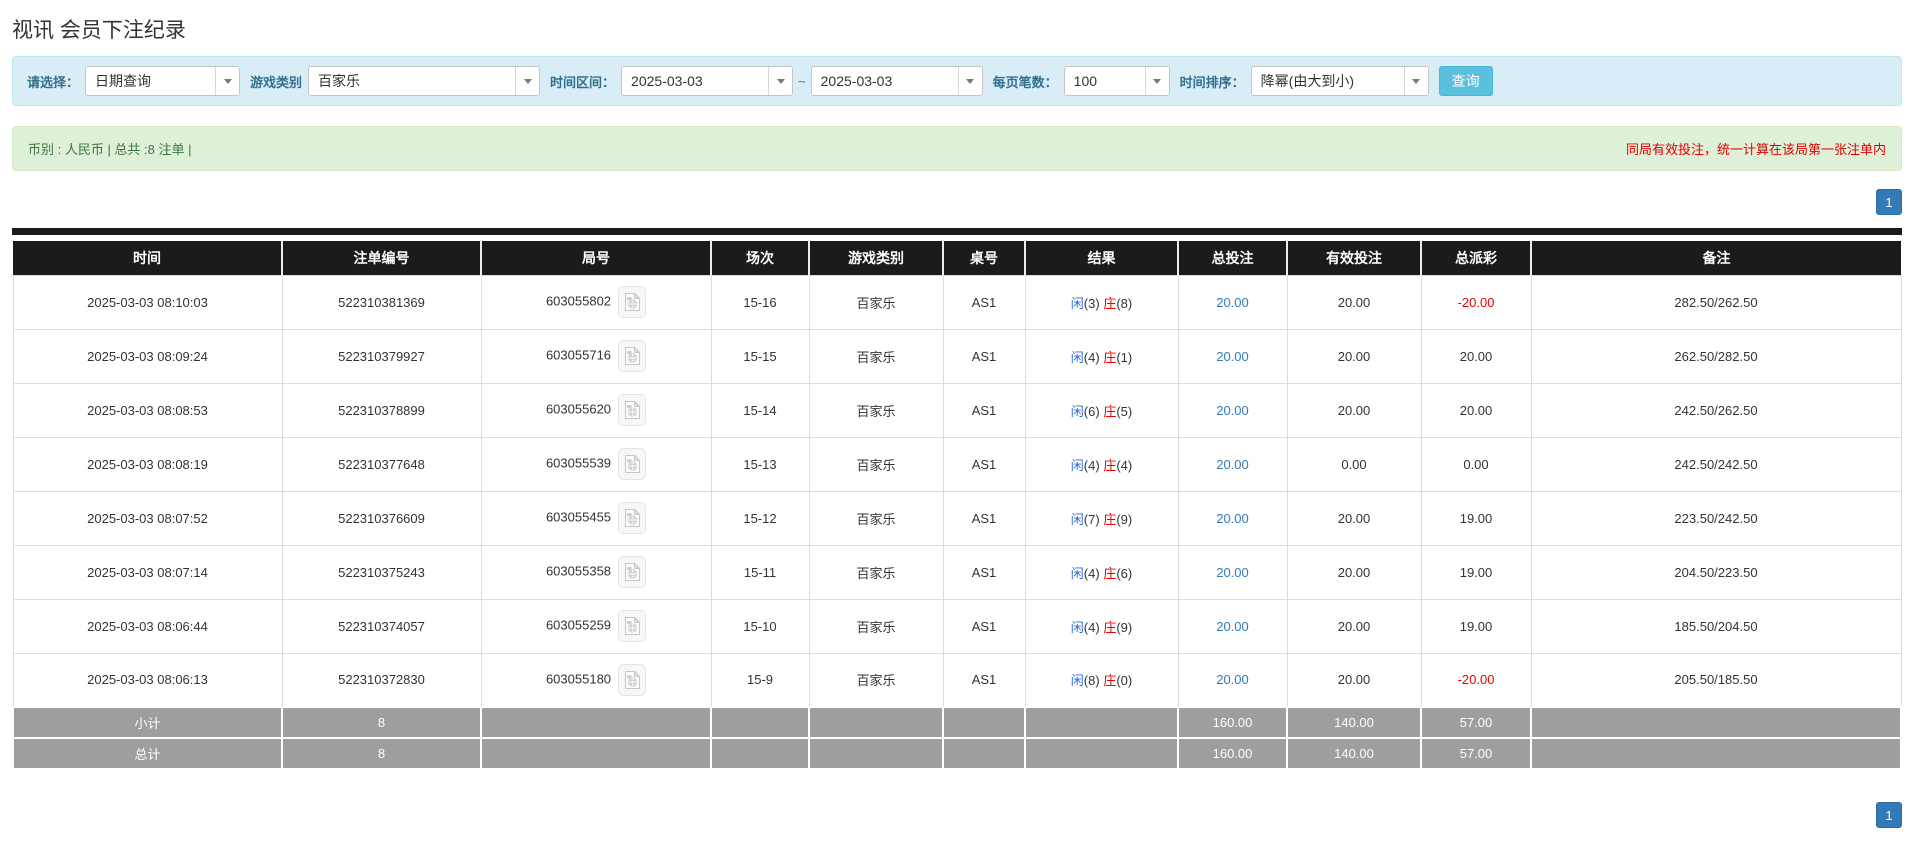  Describe the element at coordinates (381, 258) in the screenshot. I see `col-header-bet-no: 注单编号` at that location.